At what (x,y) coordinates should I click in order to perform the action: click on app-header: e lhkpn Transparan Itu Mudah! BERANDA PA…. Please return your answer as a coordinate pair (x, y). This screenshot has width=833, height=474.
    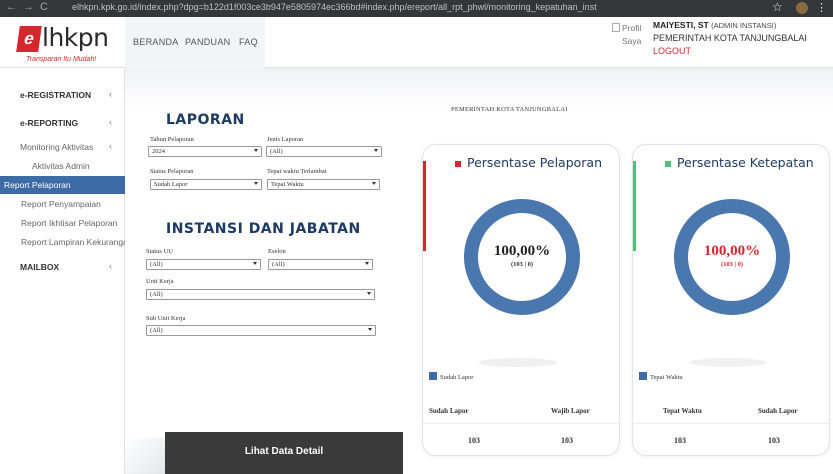
    Looking at the image, I should click on (416, 42).